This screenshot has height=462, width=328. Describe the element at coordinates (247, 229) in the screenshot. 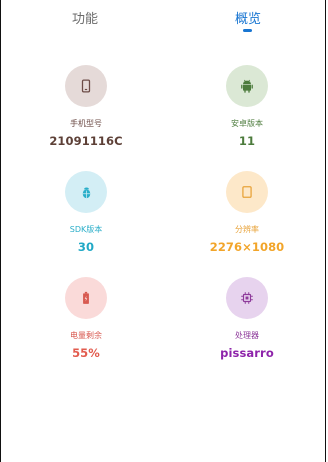

I see `resolution-label: 分辨率` at that location.